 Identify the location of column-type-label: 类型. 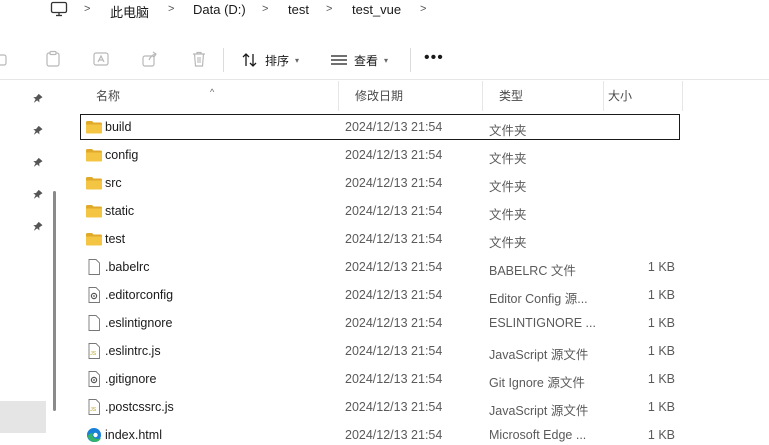
(511, 96).